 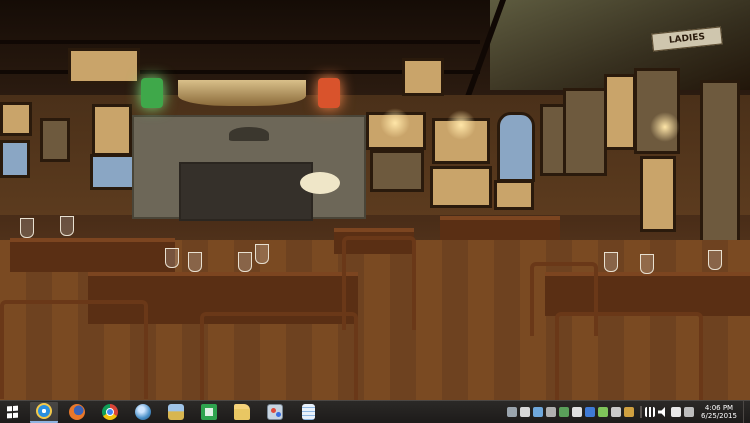 I want to click on pinned-apps, so click(x=178, y=412).